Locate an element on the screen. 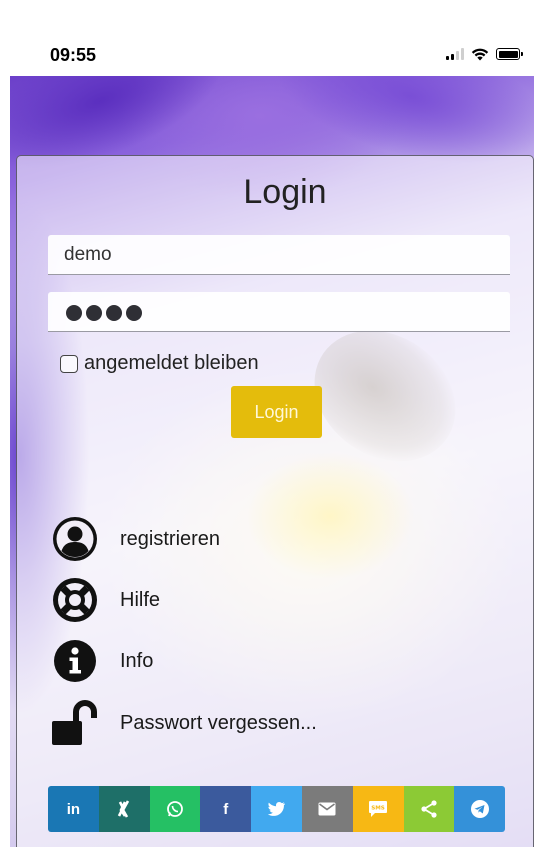 The image size is (534, 847). sms-share-button: SMS is located at coordinates (378, 809).